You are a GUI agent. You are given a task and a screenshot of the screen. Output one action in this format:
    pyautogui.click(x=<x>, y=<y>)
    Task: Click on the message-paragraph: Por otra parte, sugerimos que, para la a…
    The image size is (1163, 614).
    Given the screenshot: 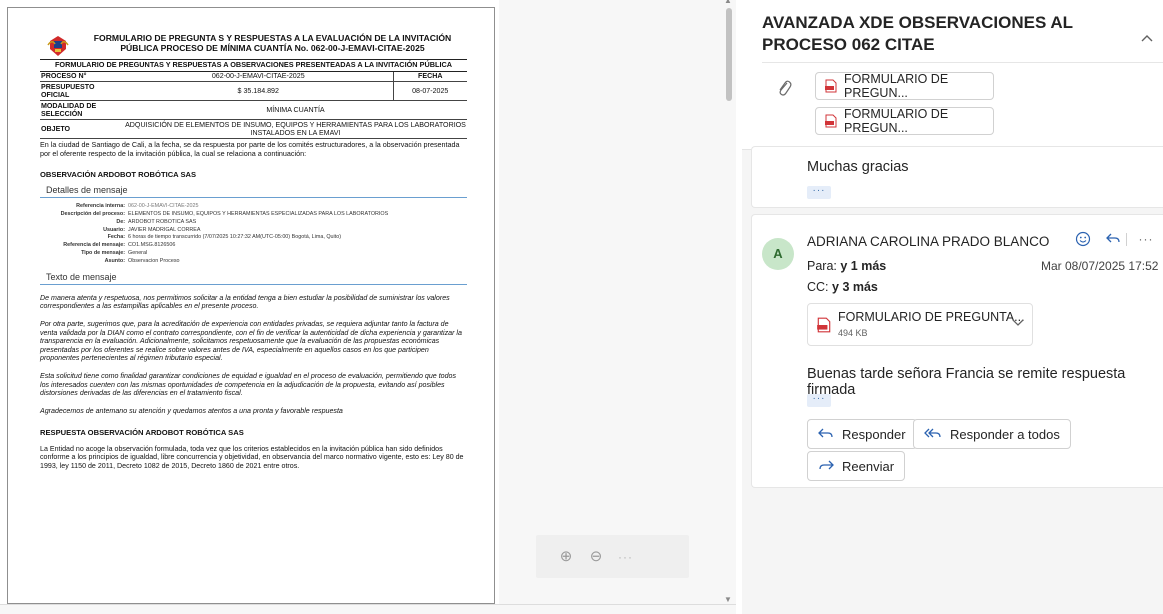 What is the action you would take?
    pyautogui.click(x=251, y=341)
    